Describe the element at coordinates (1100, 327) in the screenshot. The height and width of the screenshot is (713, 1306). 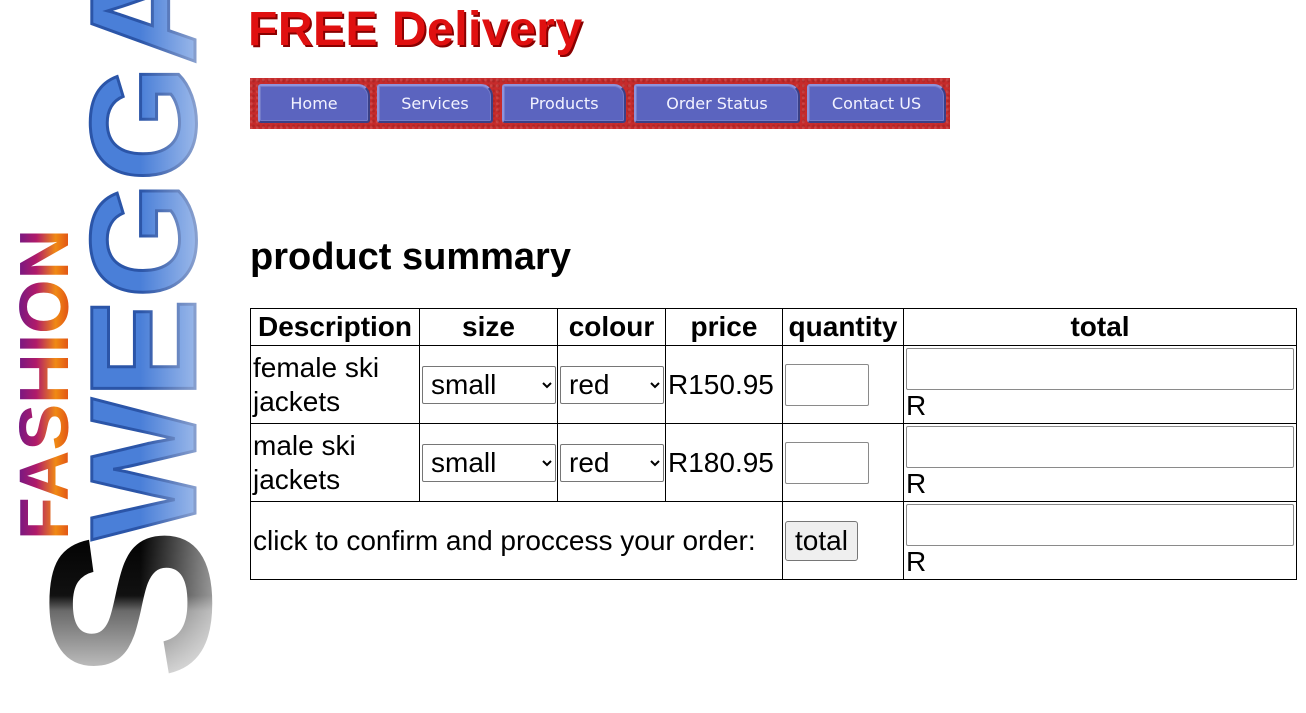
I see `header-total: total` at that location.